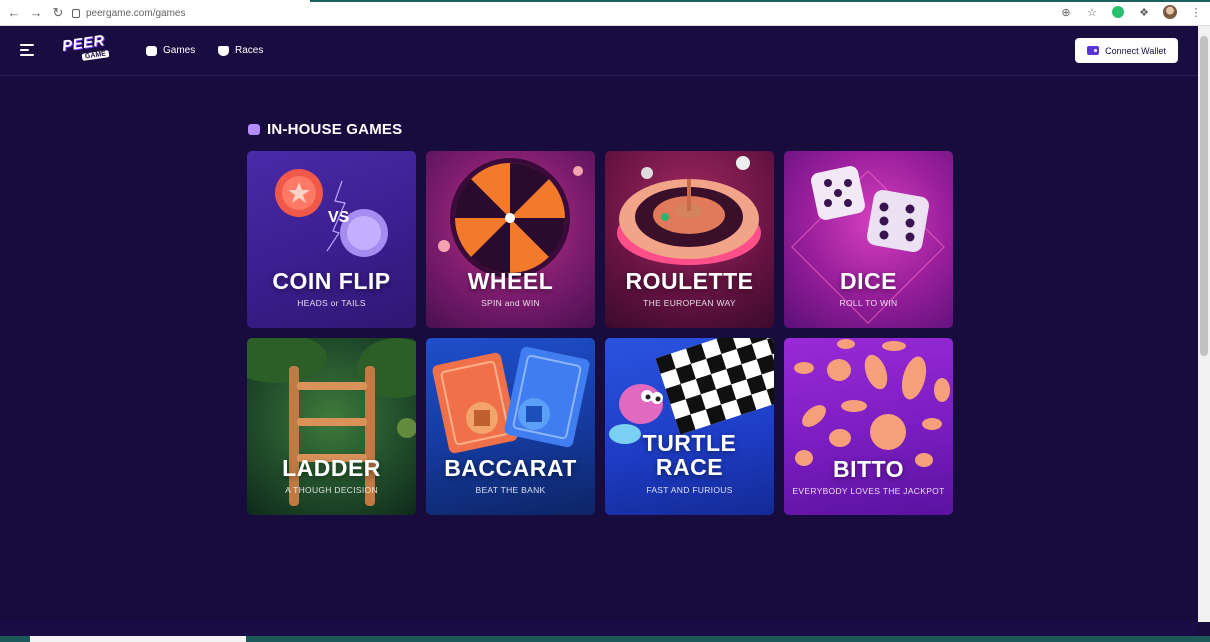  What do you see at coordinates (1092, 12) in the screenshot?
I see `bookmark-star-icon: ☆` at bounding box center [1092, 12].